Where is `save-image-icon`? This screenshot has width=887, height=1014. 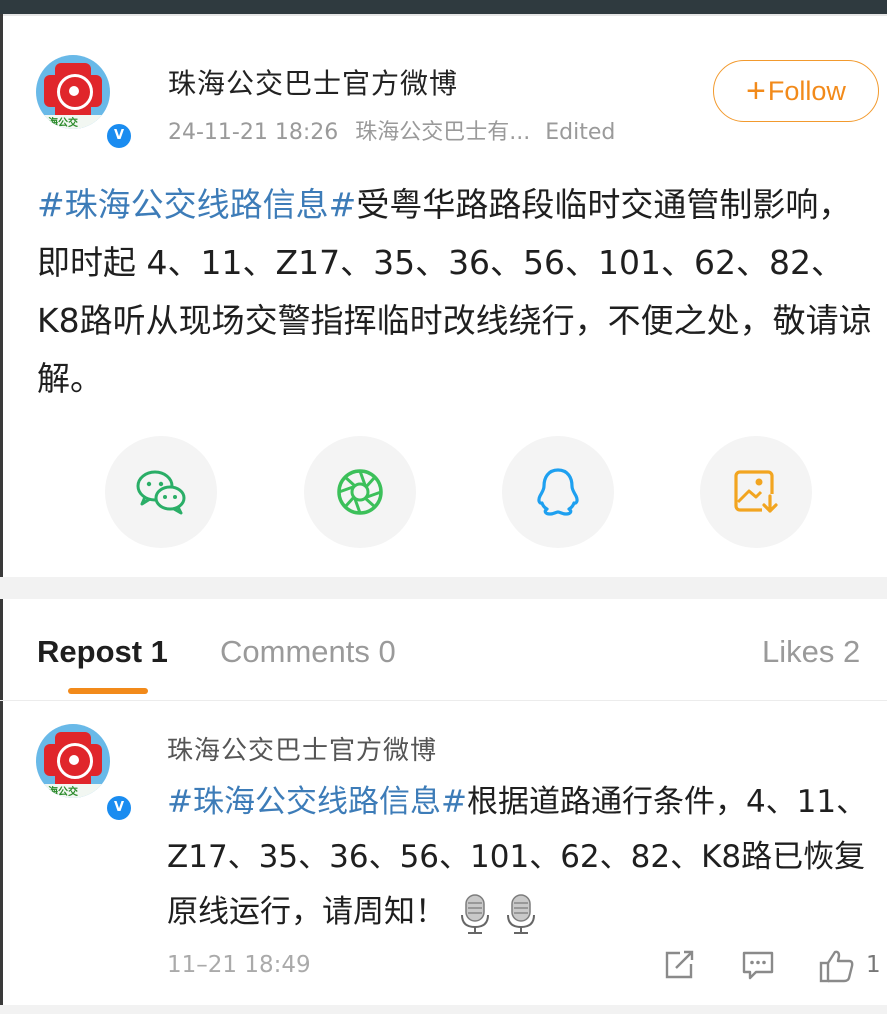 save-image-icon is located at coordinates (756, 492).